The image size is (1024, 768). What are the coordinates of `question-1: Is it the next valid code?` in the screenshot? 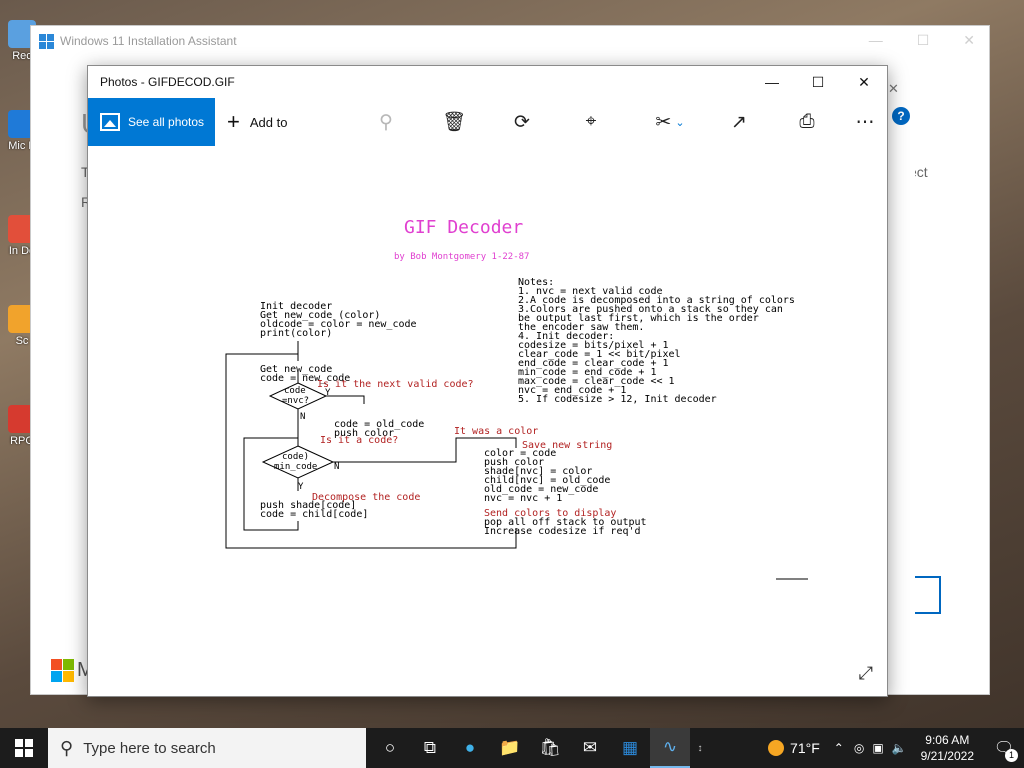 It's located at (395, 384).